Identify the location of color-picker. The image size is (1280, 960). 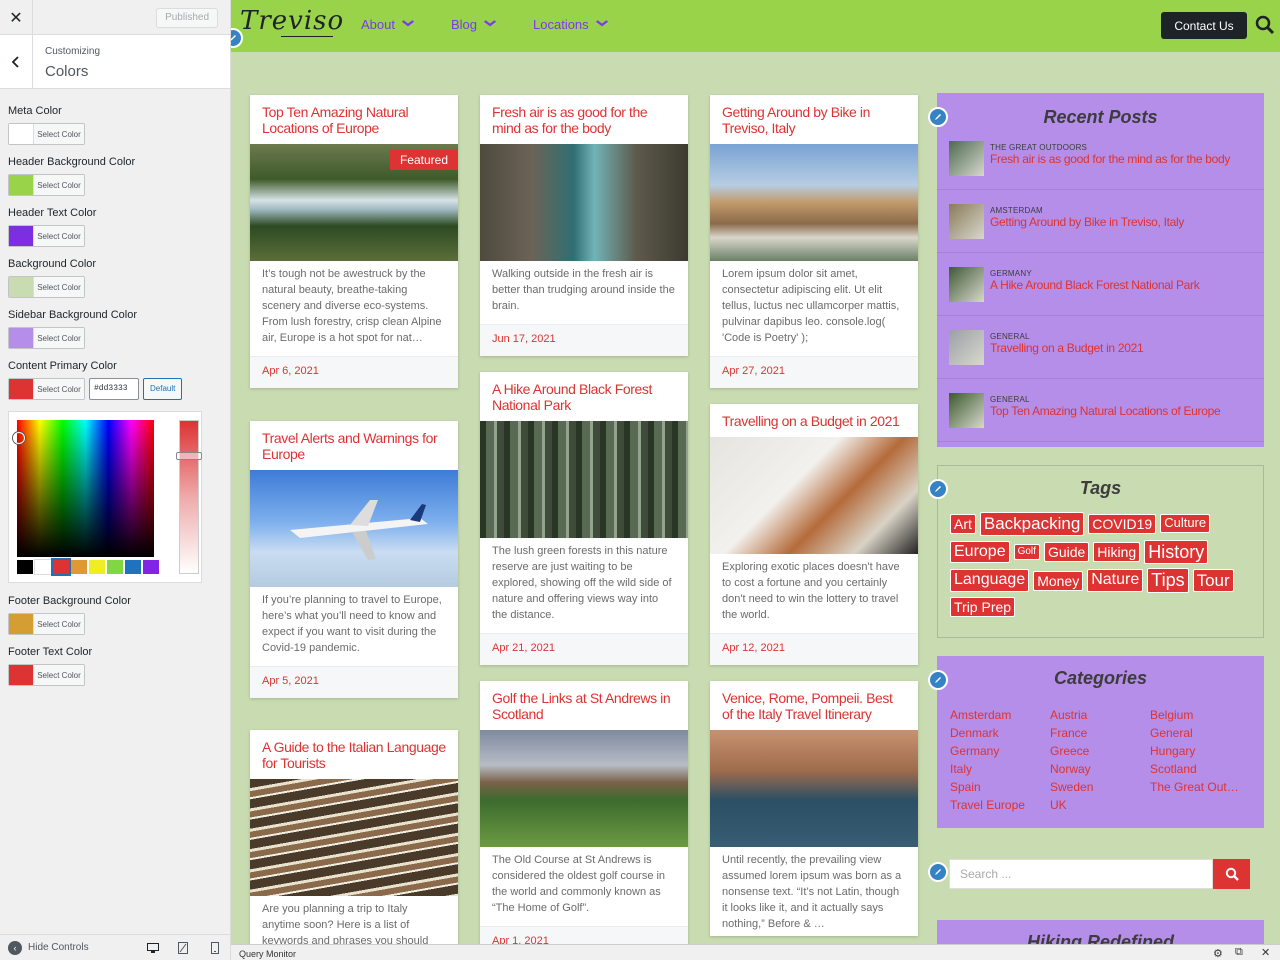
(105, 497).